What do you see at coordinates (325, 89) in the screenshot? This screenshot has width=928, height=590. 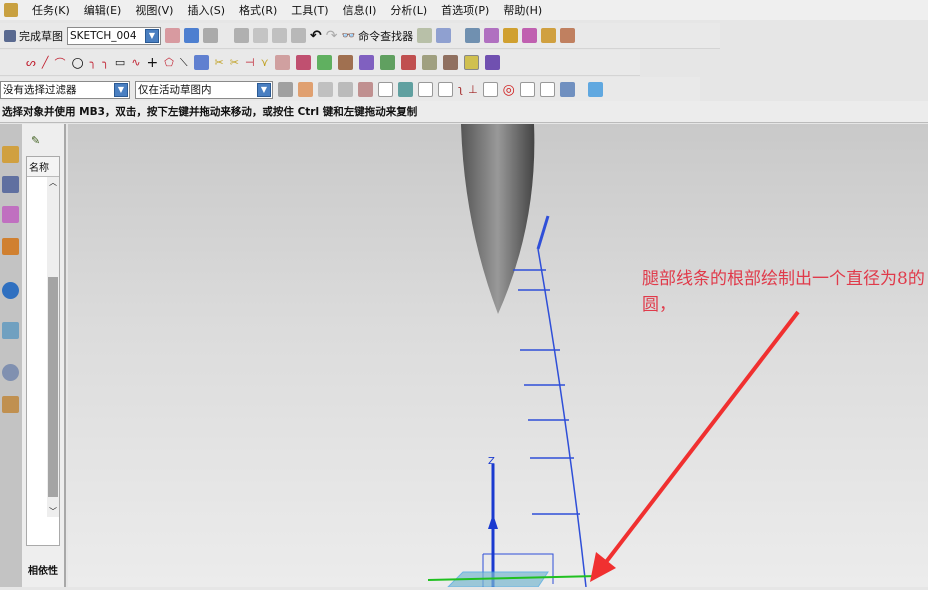 I see `deselect-icon` at bounding box center [325, 89].